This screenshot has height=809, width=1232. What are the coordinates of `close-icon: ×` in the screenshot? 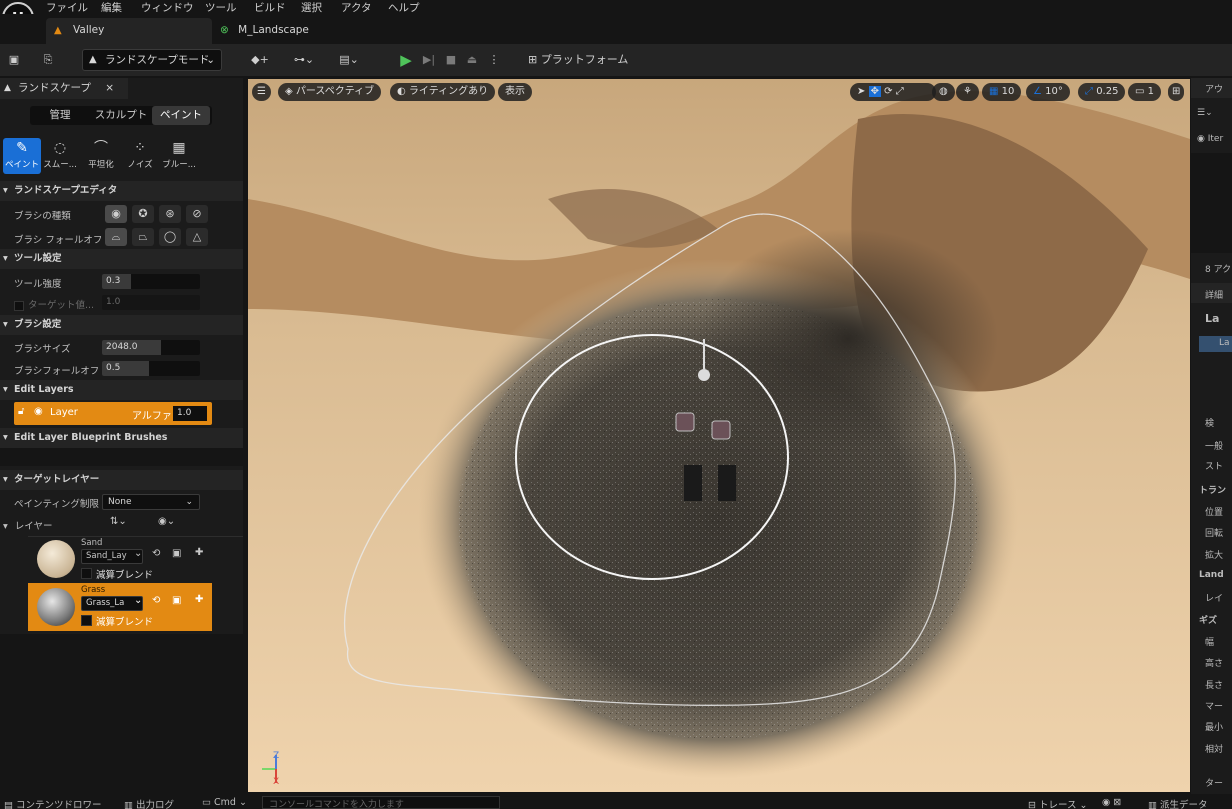 It's located at (109, 88).